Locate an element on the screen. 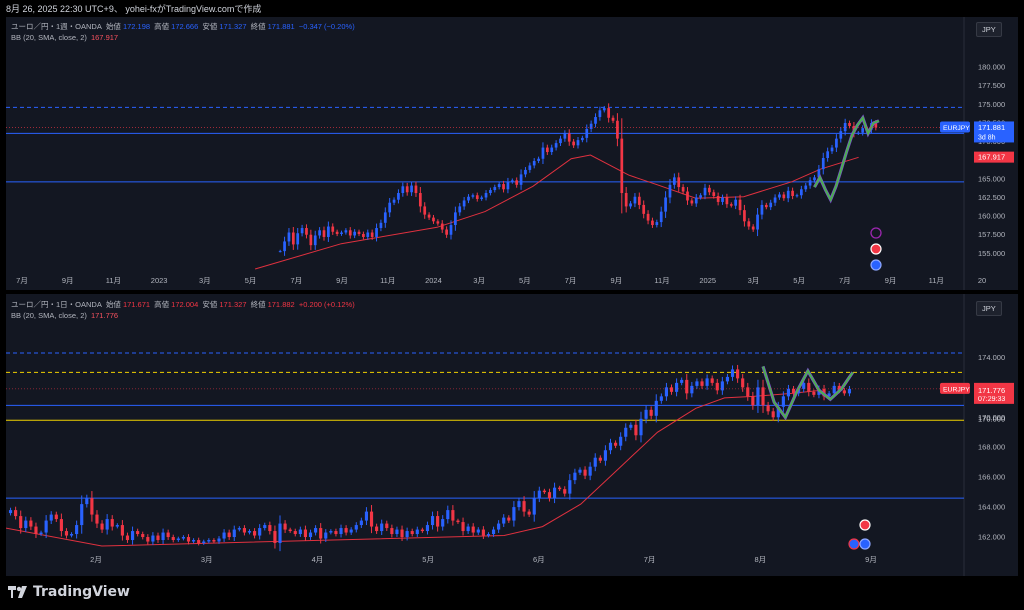 This screenshot has height=610, width=1024. daily-change: +0.200 (+0.12%) is located at coordinates (326, 304).